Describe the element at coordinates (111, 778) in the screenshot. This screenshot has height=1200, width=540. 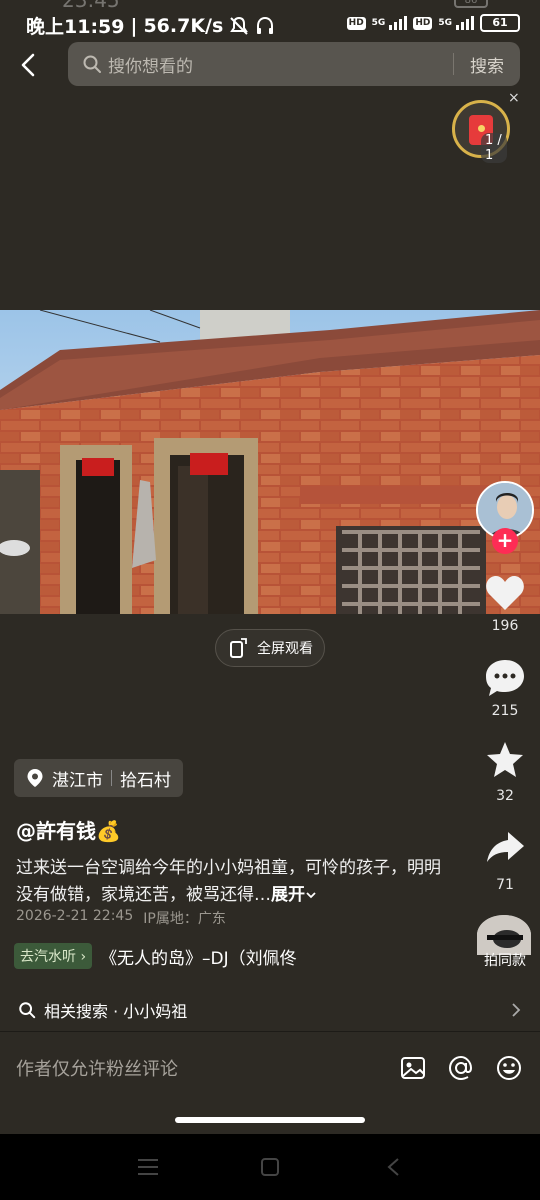
I see `location-separator` at that location.